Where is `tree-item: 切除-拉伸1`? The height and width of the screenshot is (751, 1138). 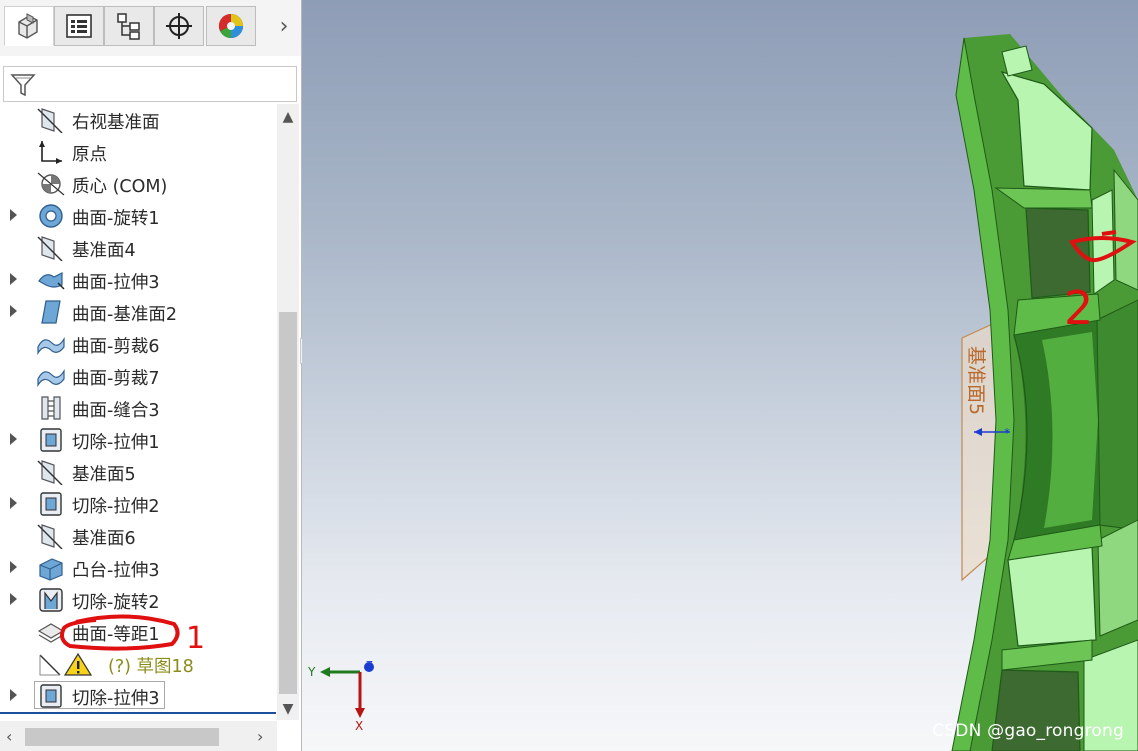
tree-item: 切除-拉伸1 is located at coordinates (138, 440).